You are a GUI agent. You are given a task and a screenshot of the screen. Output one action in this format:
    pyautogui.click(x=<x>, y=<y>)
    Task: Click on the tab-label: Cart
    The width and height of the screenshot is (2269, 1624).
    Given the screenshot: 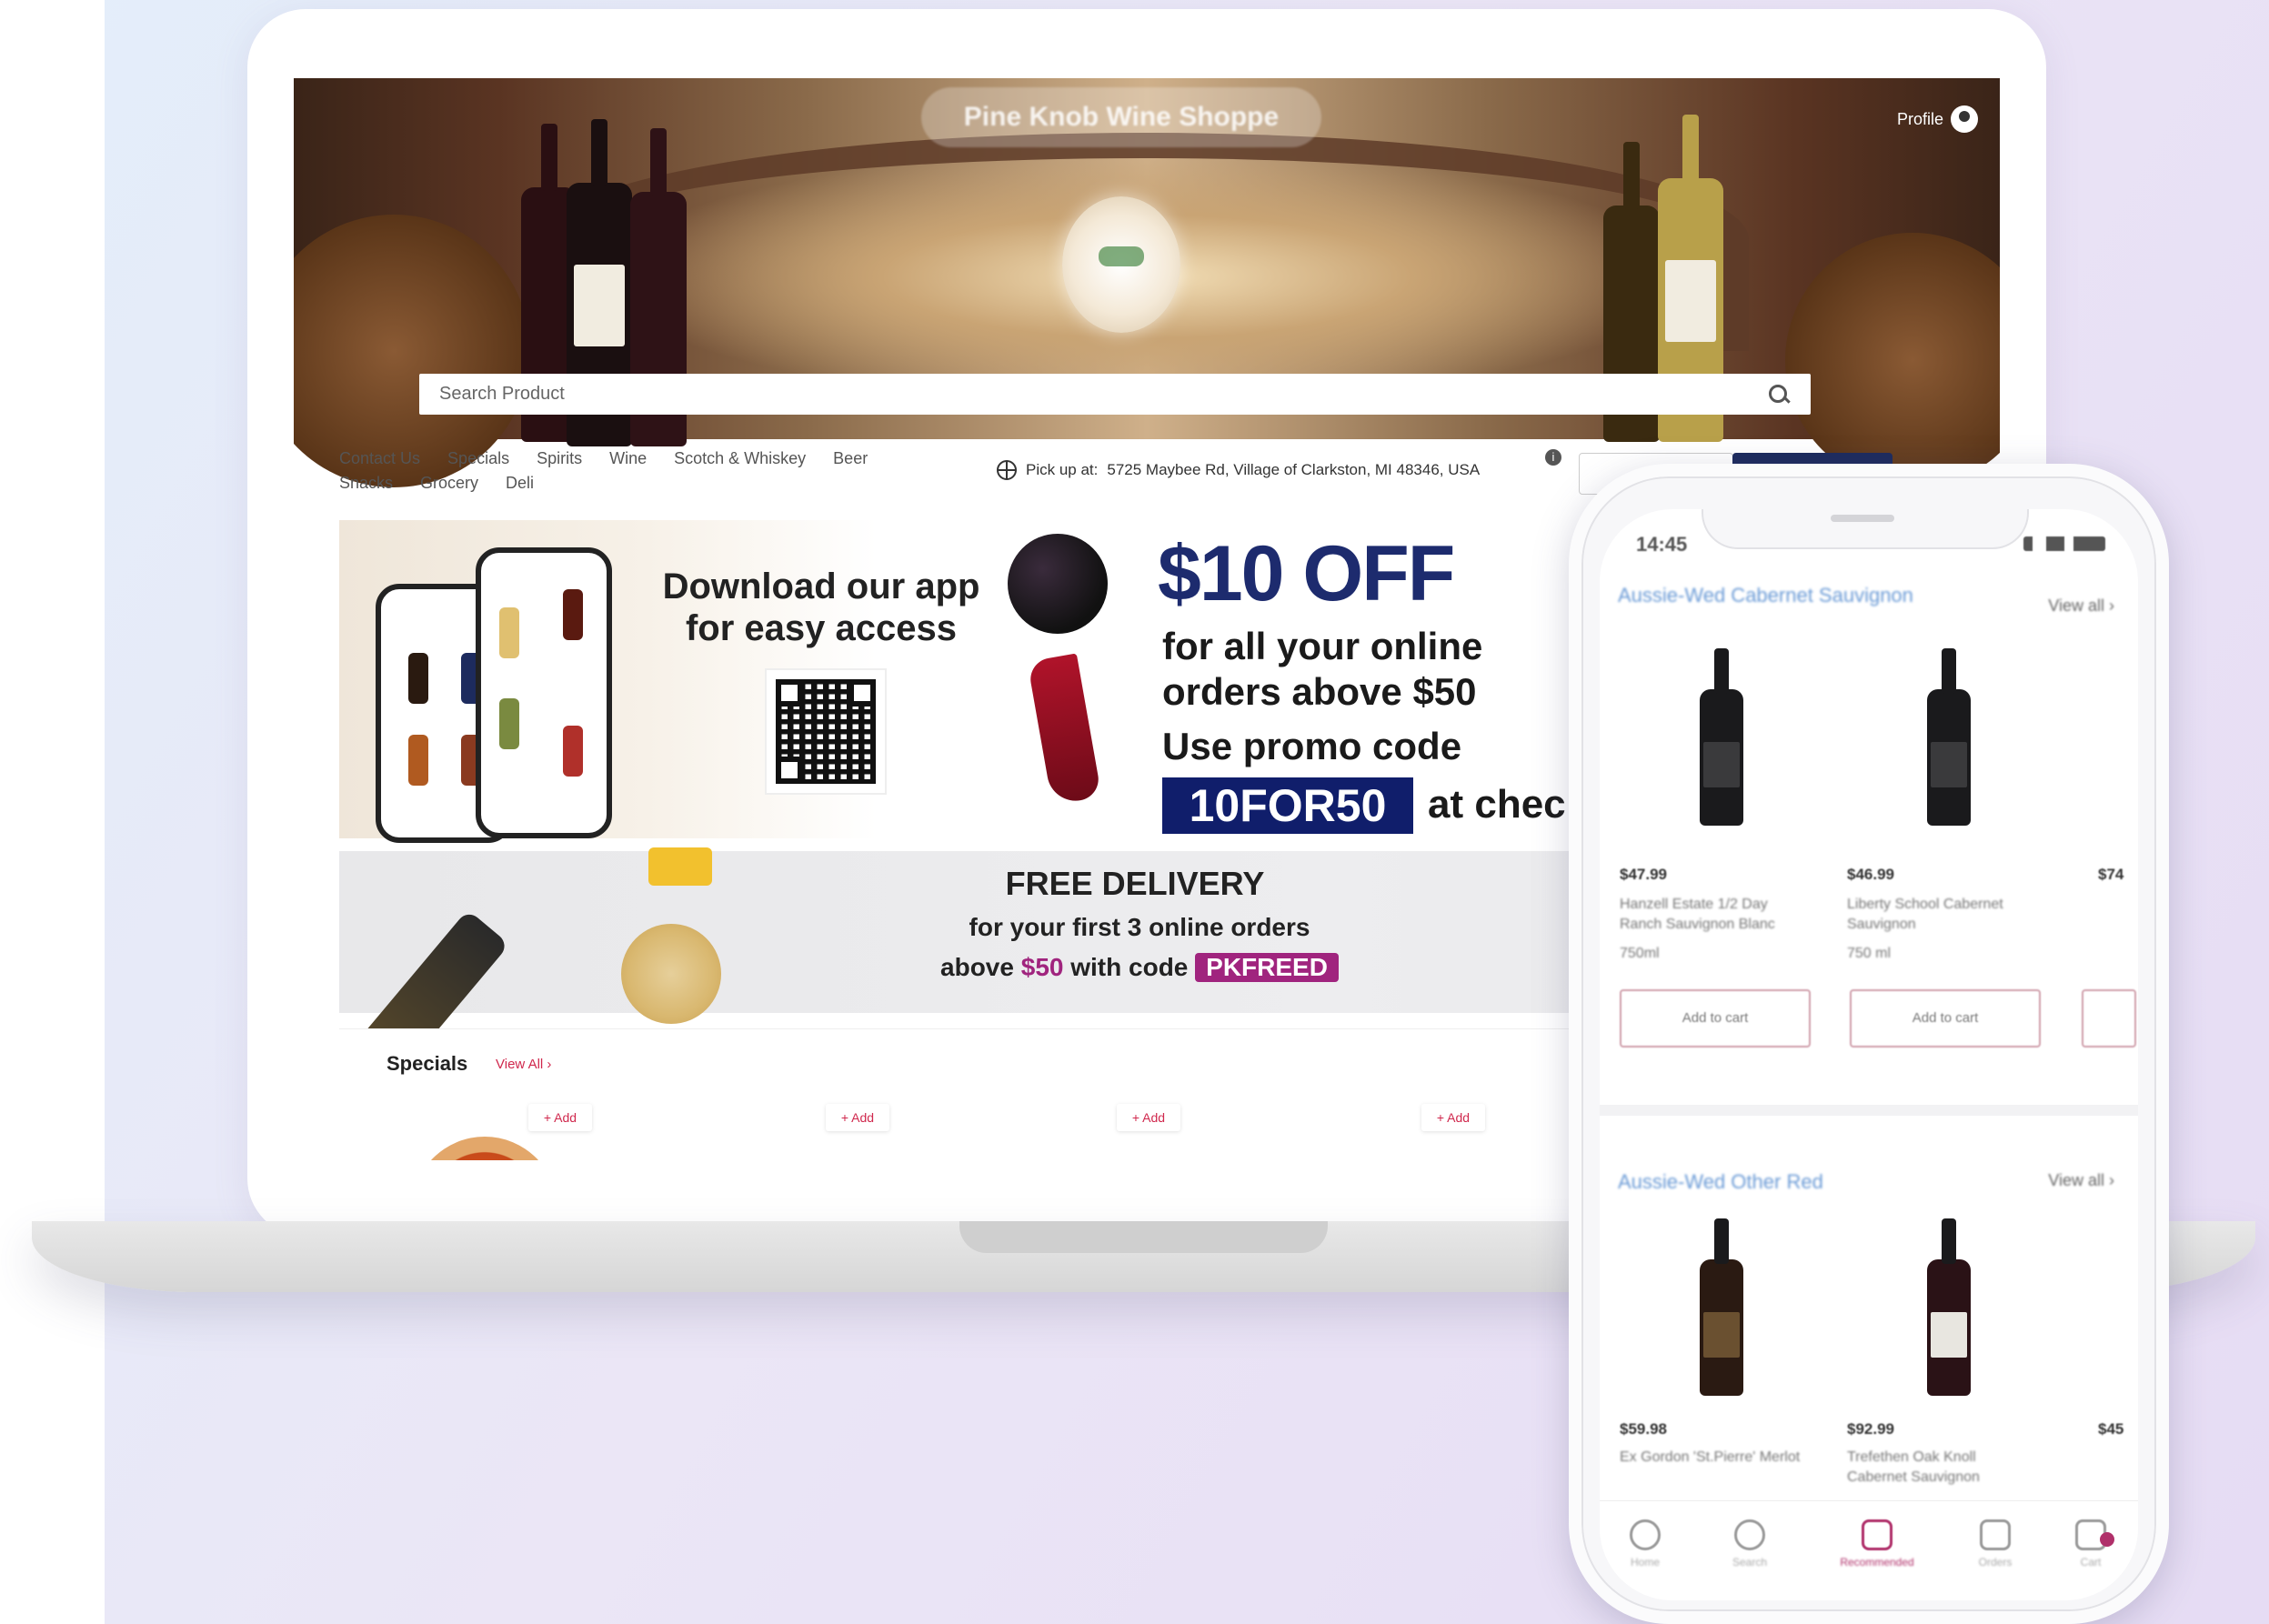 What is the action you would take?
    pyautogui.click(x=2091, y=1562)
    